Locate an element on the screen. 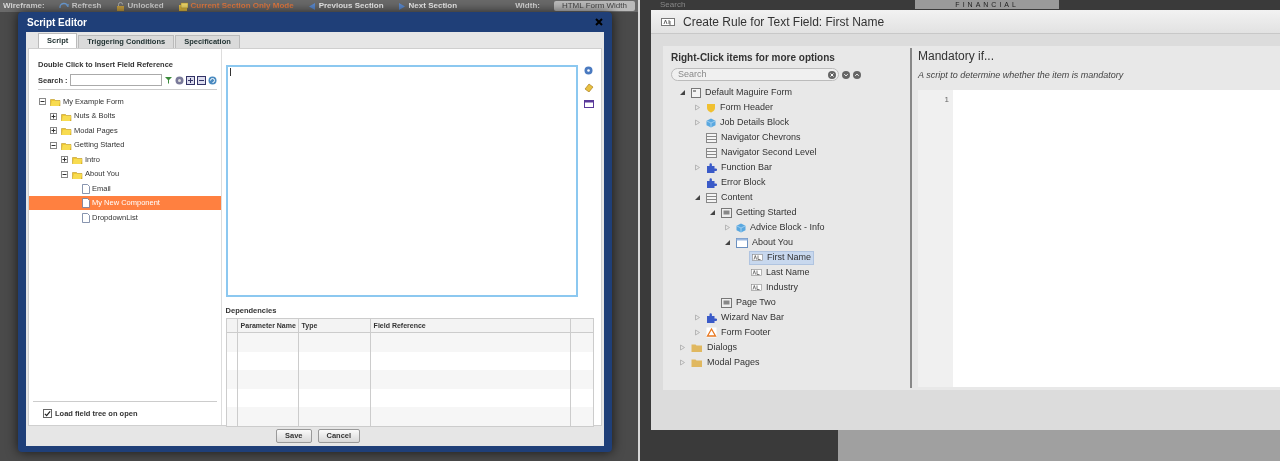 Image resolution: width=1280 pixels, height=461 pixels. tree-item: Page Two is located at coordinates (748, 302).